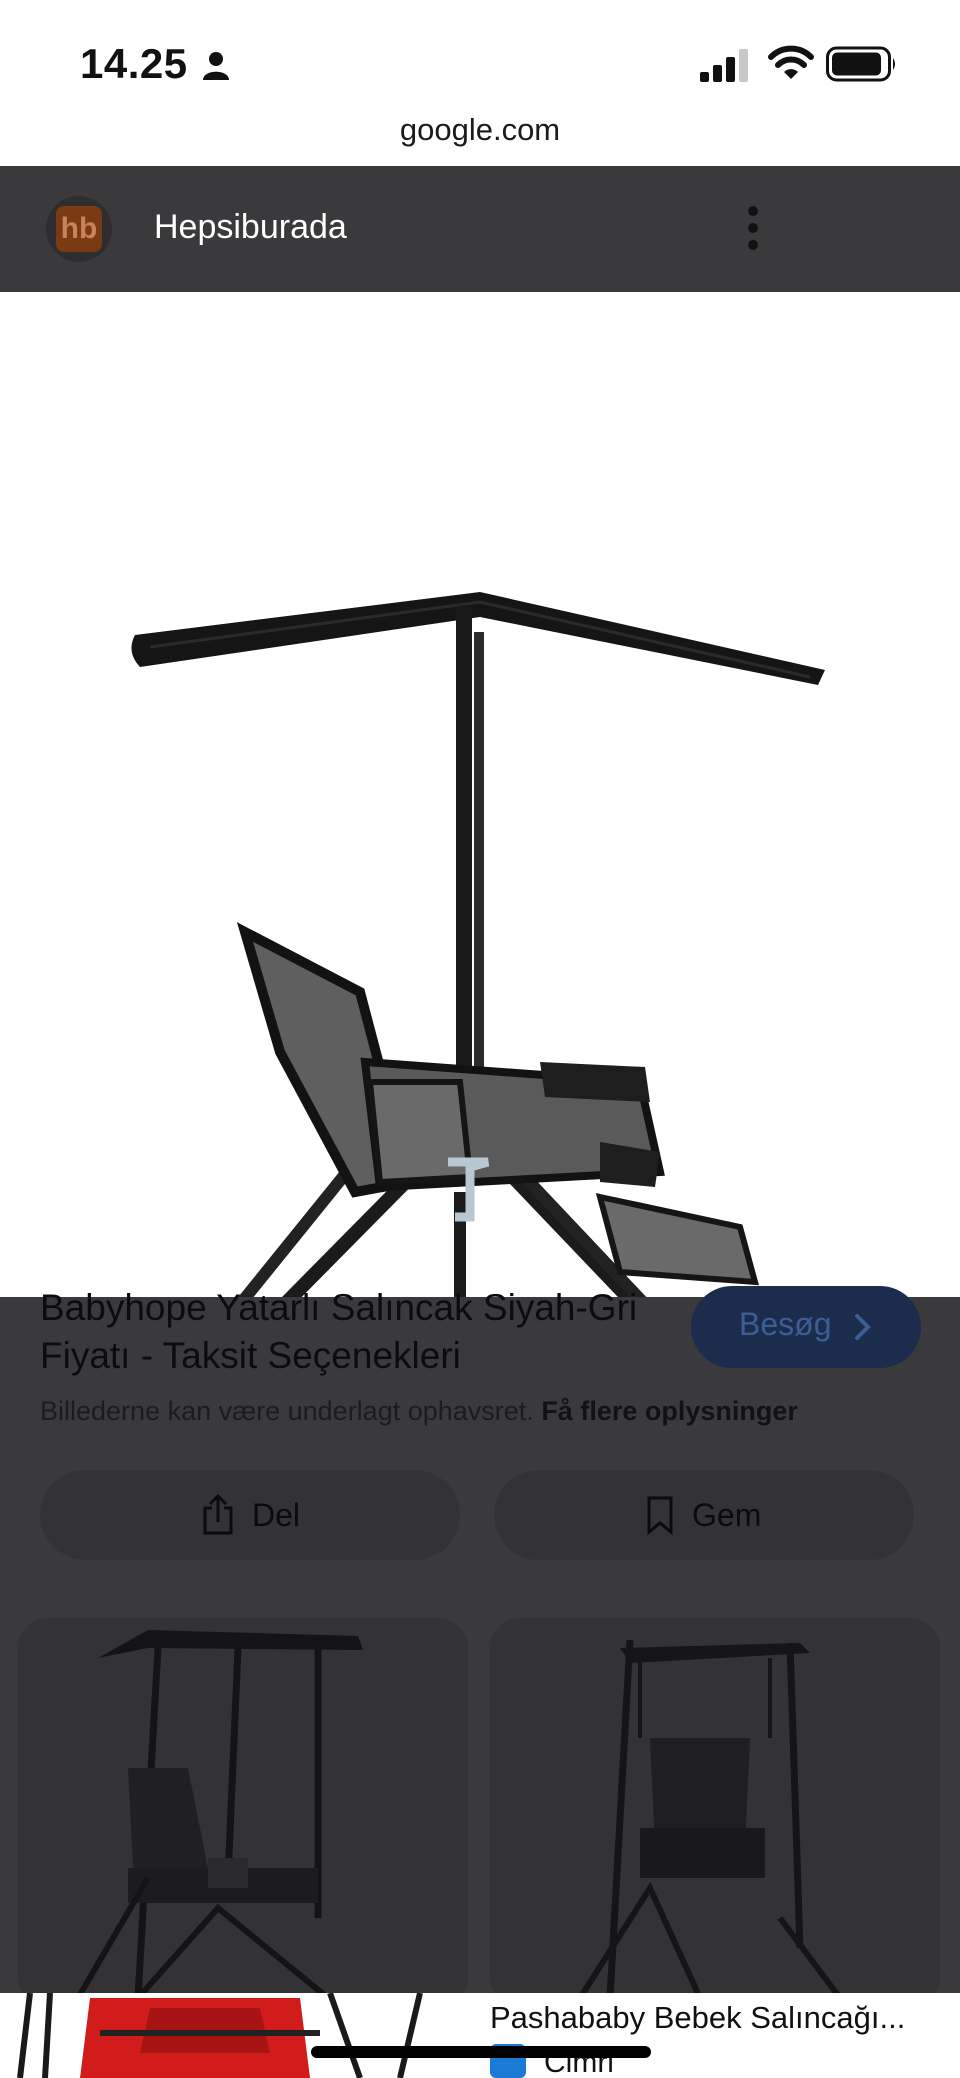  I want to click on hepsiburada-logo-icon: hb, so click(79, 229).